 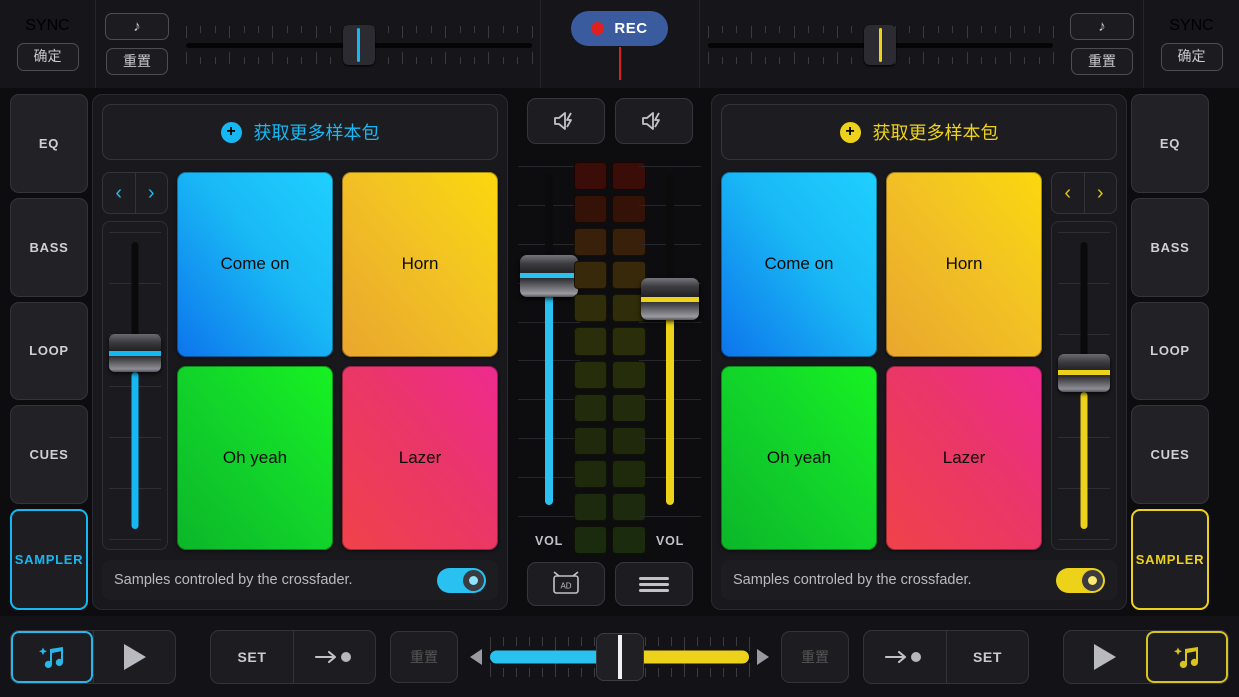 What do you see at coordinates (231, 132) in the screenshot?
I see `plus-circle-icon: +` at bounding box center [231, 132].